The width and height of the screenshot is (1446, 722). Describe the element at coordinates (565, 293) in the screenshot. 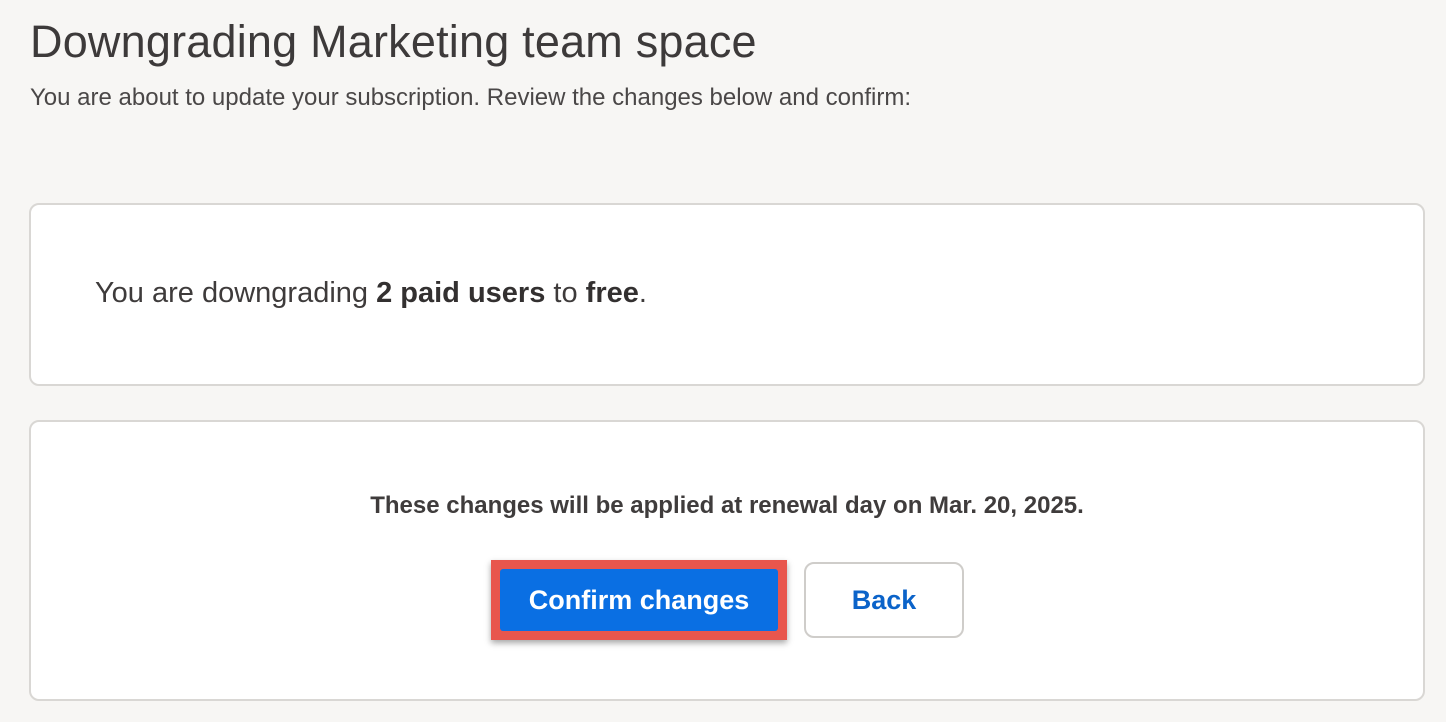

I see `summary-middle: to` at that location.